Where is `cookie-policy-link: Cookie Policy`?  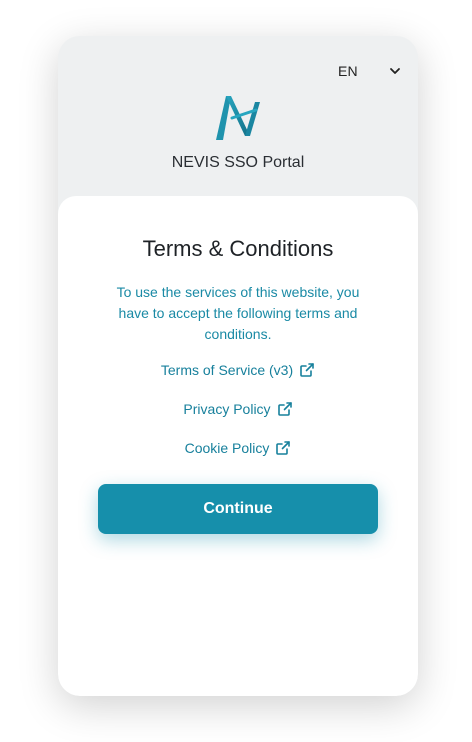
cookie-policy-link: Cookie Policy is located at coordinates (238, 448).